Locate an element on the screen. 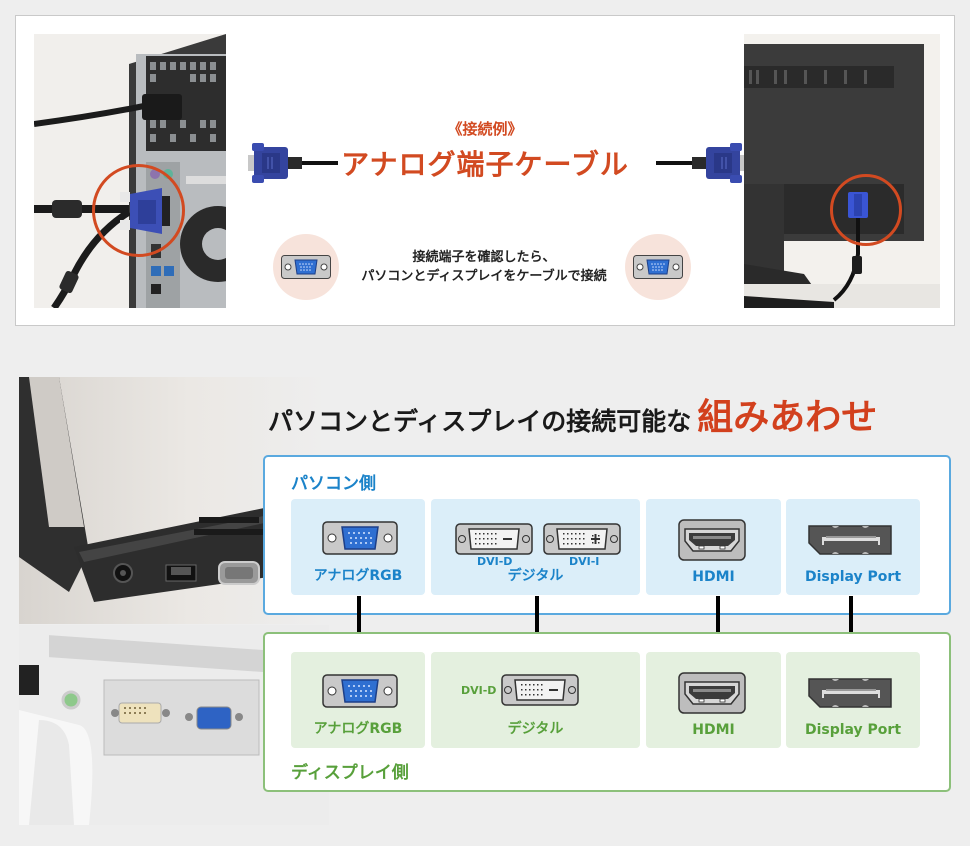 This screenshot has height=846, width=970. display-cell-label: HDMI is located at coordinates (713, 730).